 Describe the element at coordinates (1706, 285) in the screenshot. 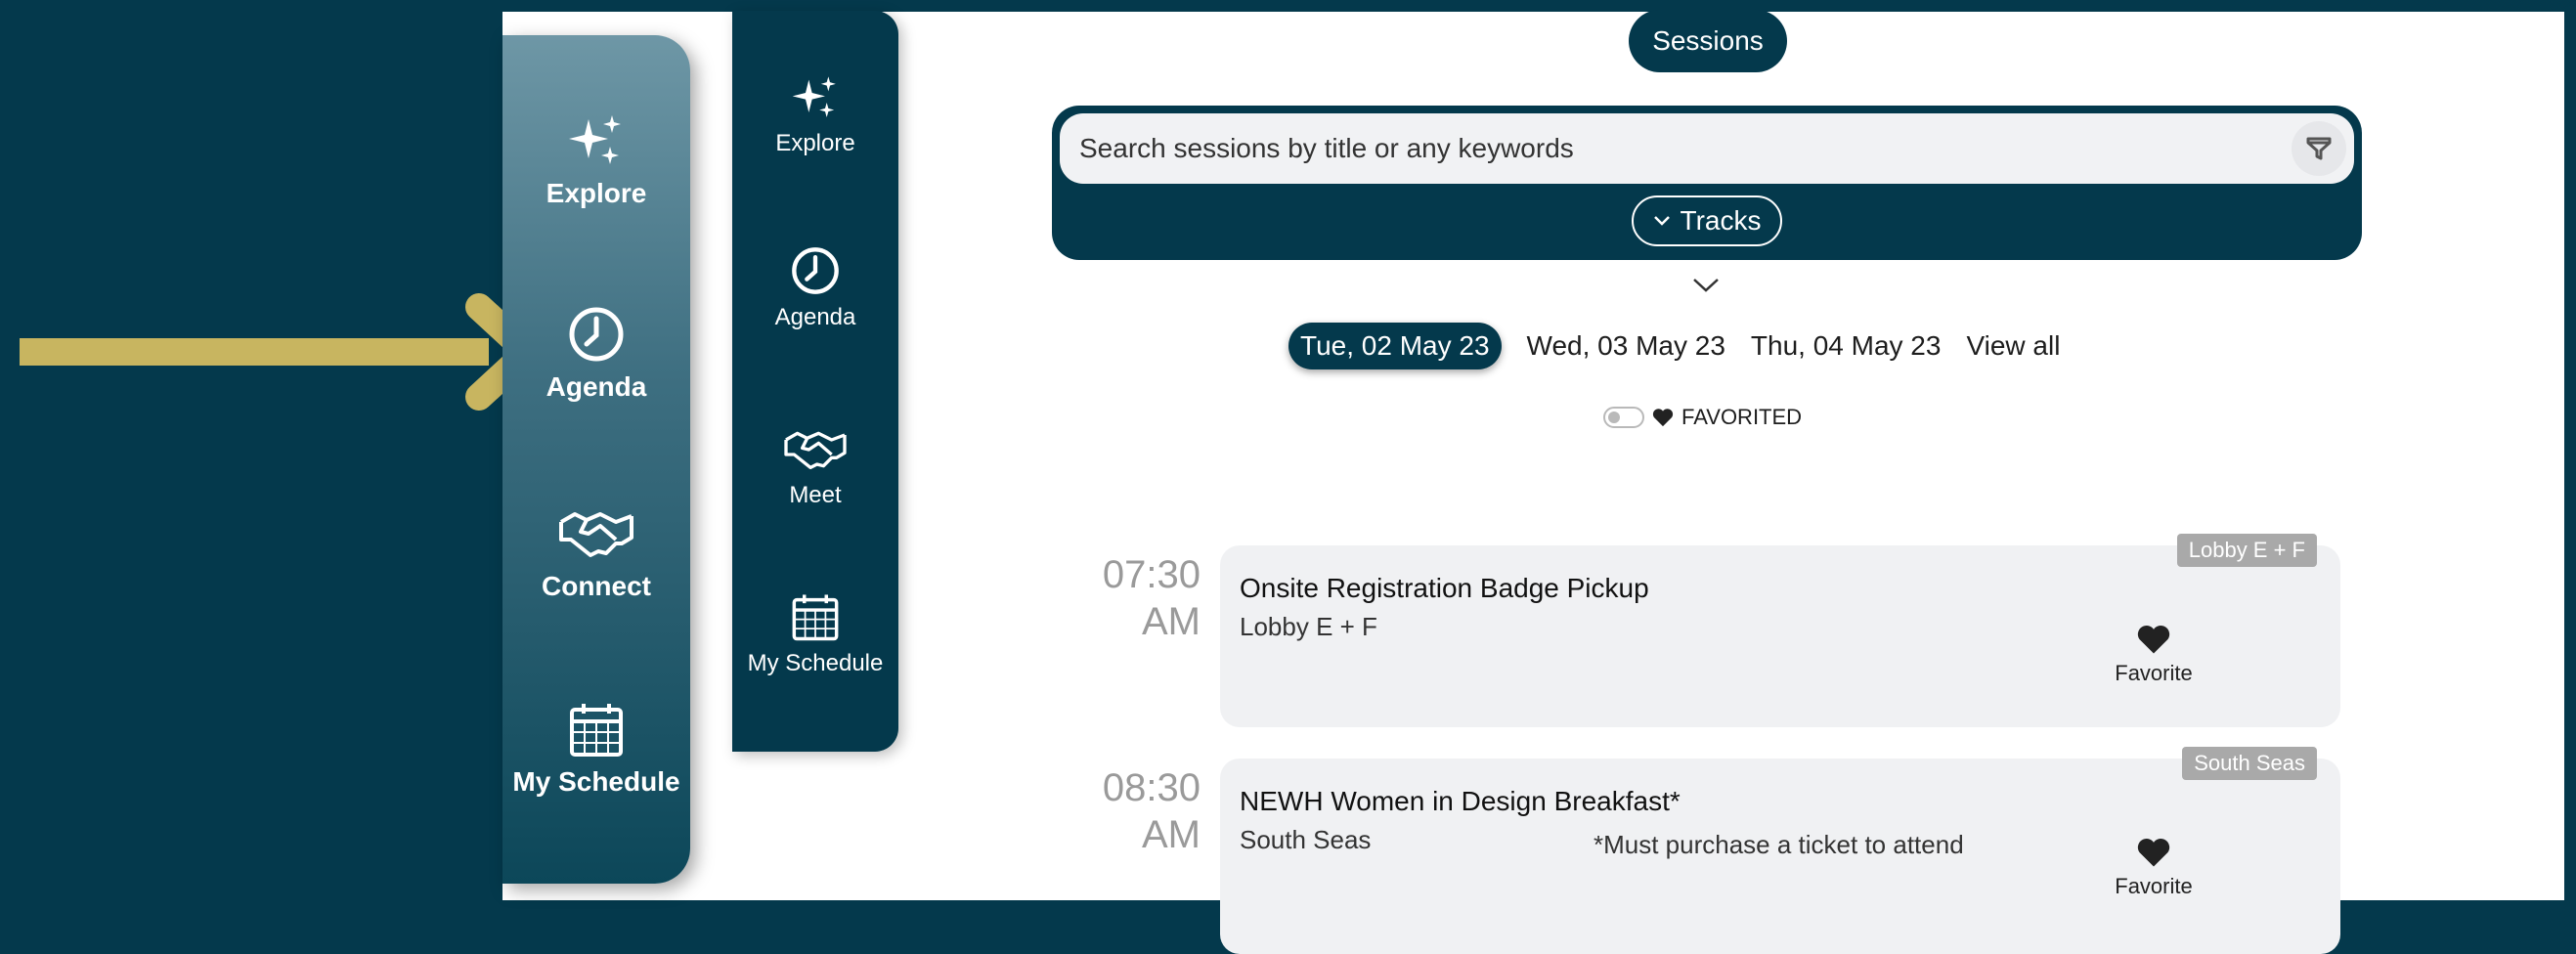

I see `collapse-chevron-icon` at that location.